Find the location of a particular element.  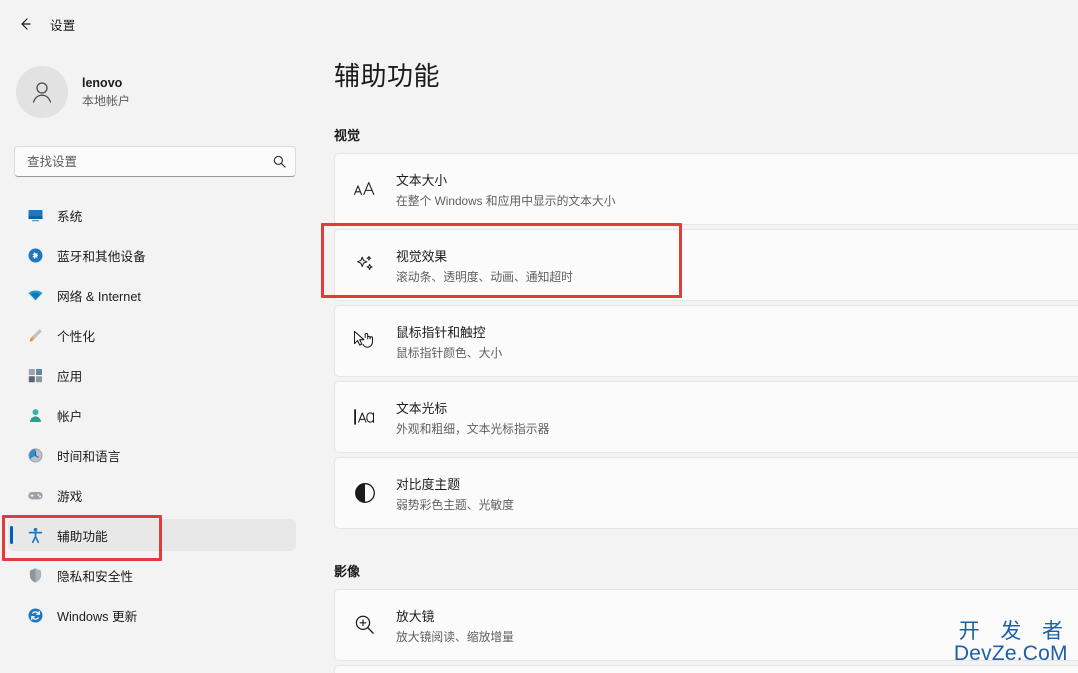

search-box is located at coordinates (155, 161).